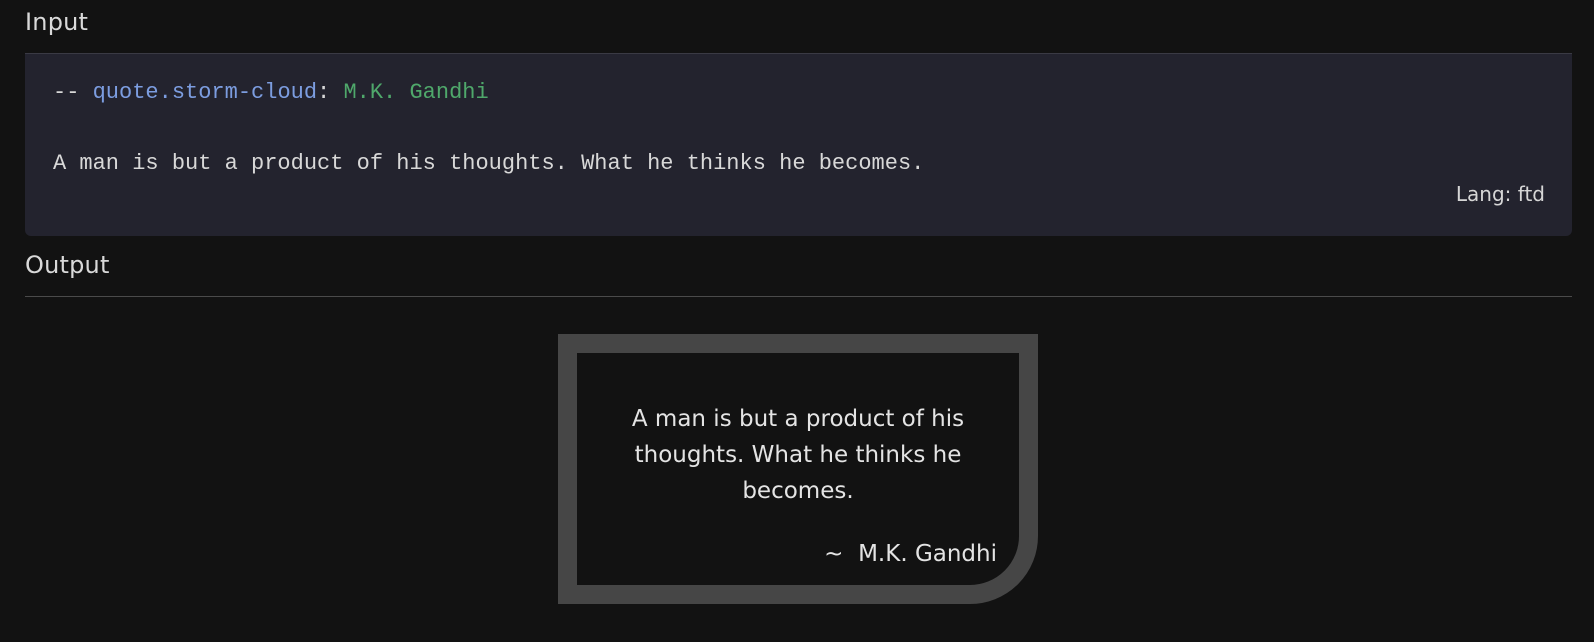  Describe the element at coordinates (841, 554) in the screenshot. I see `quote-tilde: ~` at that location.